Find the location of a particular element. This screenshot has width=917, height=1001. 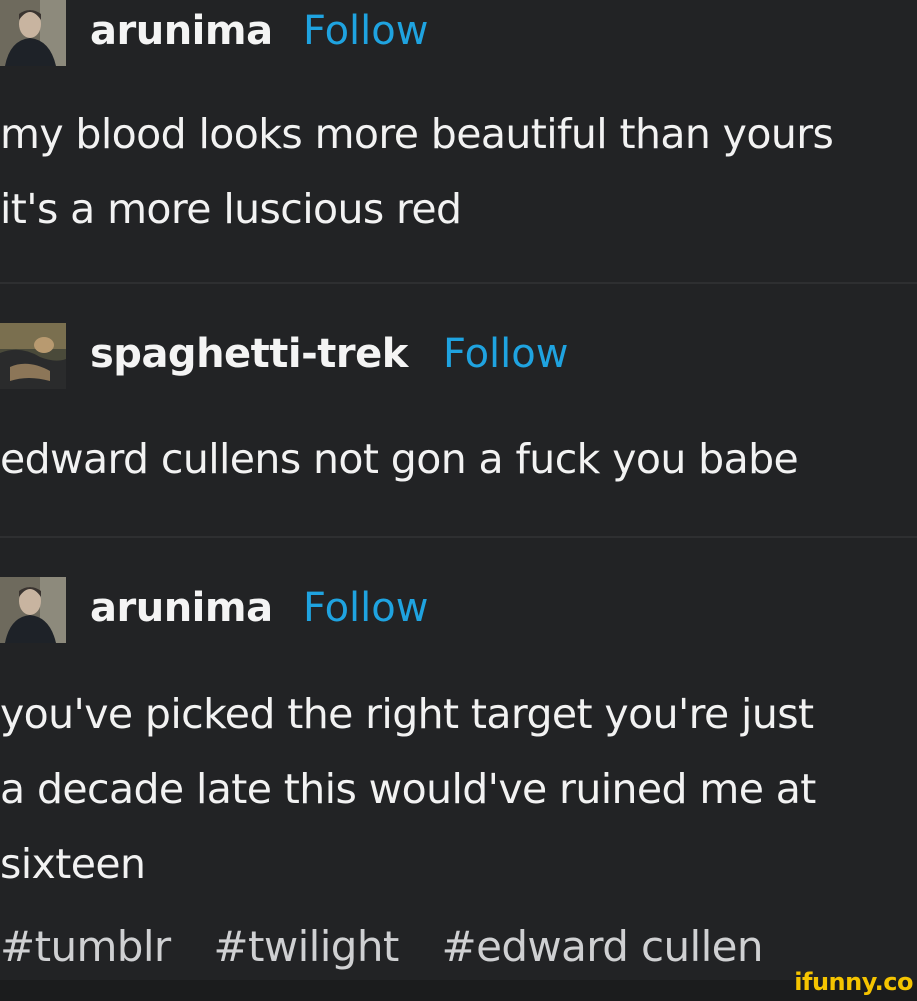

post-header: spaghetti-trek Follow is located at coordinates (458, 356).